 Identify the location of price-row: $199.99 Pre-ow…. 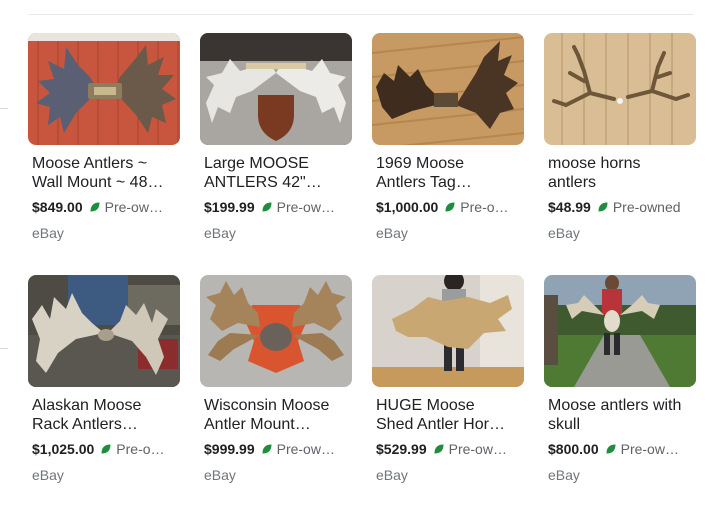
(276, 207).